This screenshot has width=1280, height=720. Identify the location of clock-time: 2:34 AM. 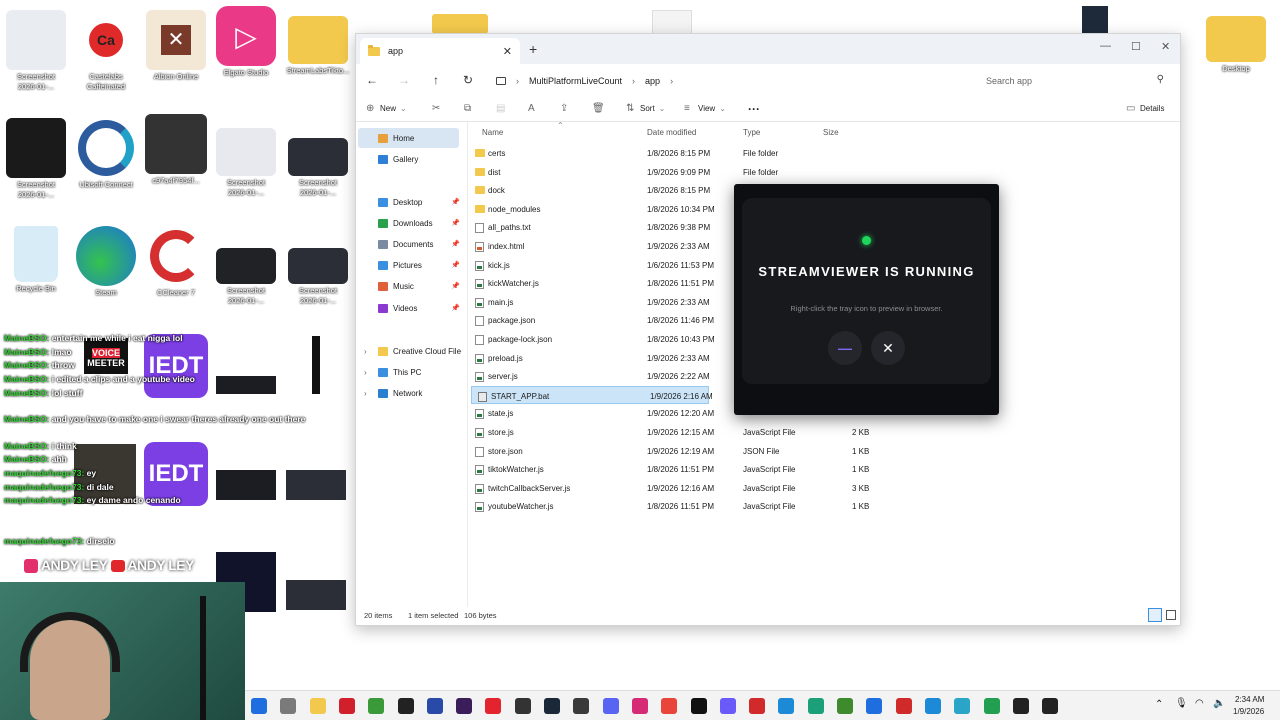
(1249, 699).